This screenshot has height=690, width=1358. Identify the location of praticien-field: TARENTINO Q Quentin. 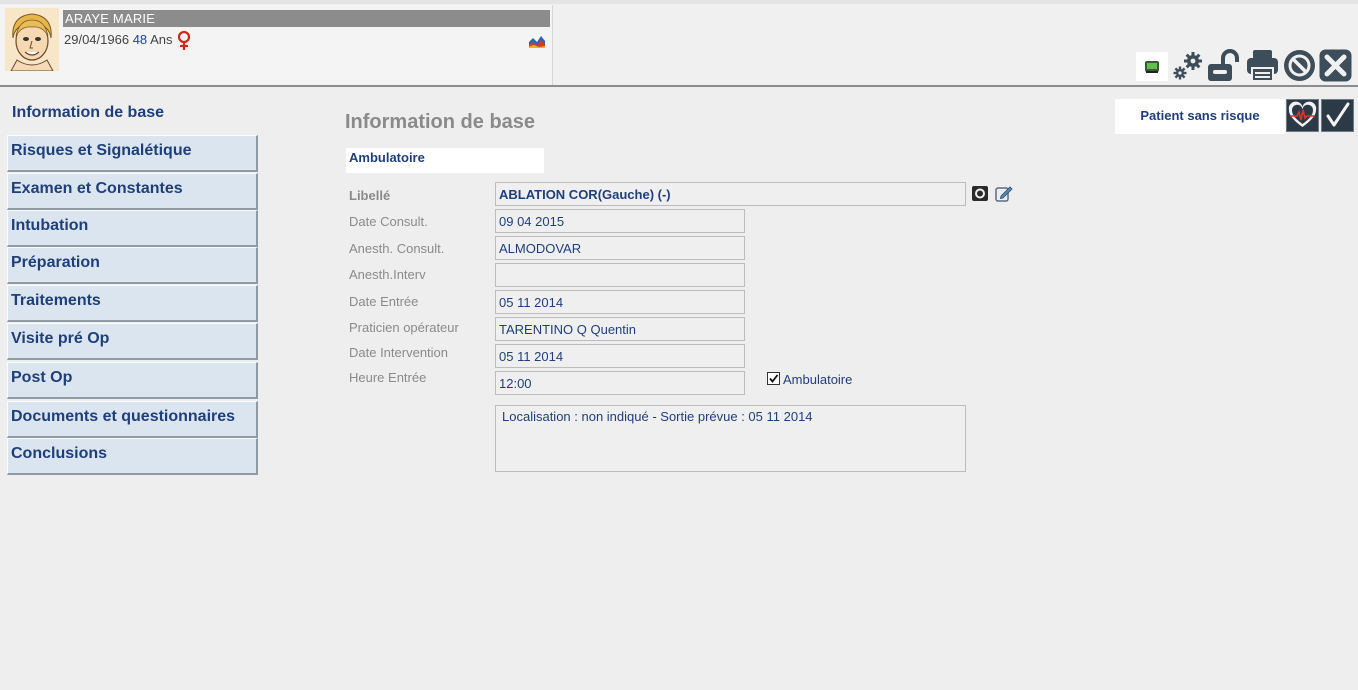
(620, 329).